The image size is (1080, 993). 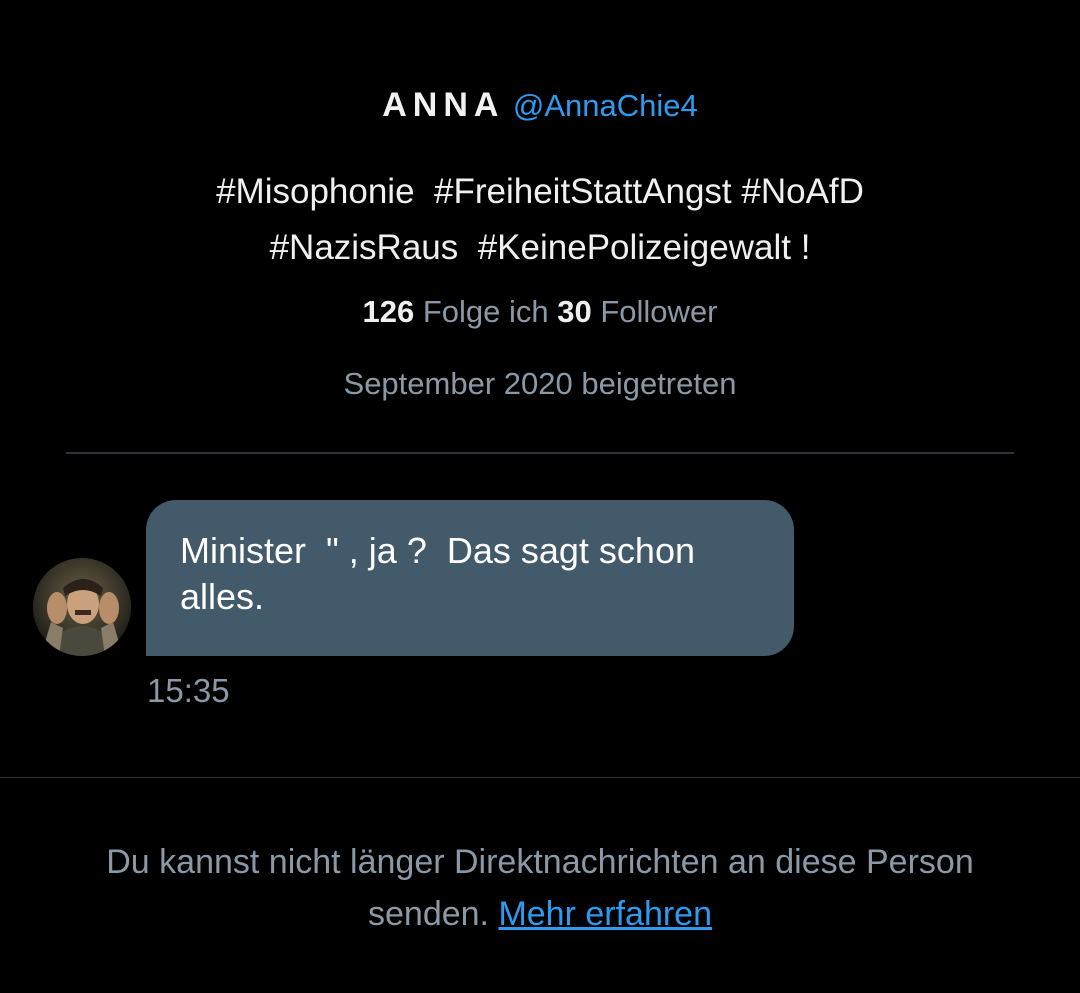 I want to click on bio-line: #Misophonie #FreiheitStattAngst #NoAfD, so click(x=540, y=192).